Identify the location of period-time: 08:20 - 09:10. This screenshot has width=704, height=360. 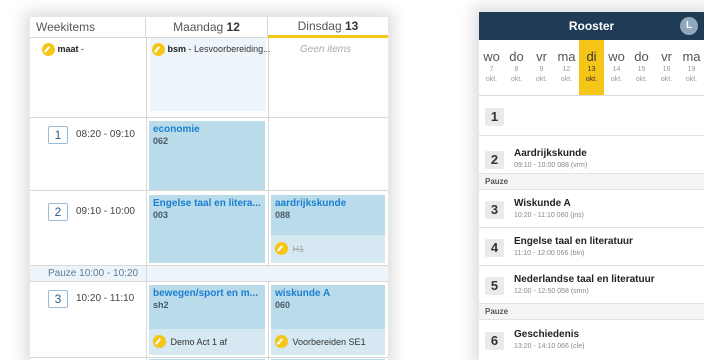
(105, 134).